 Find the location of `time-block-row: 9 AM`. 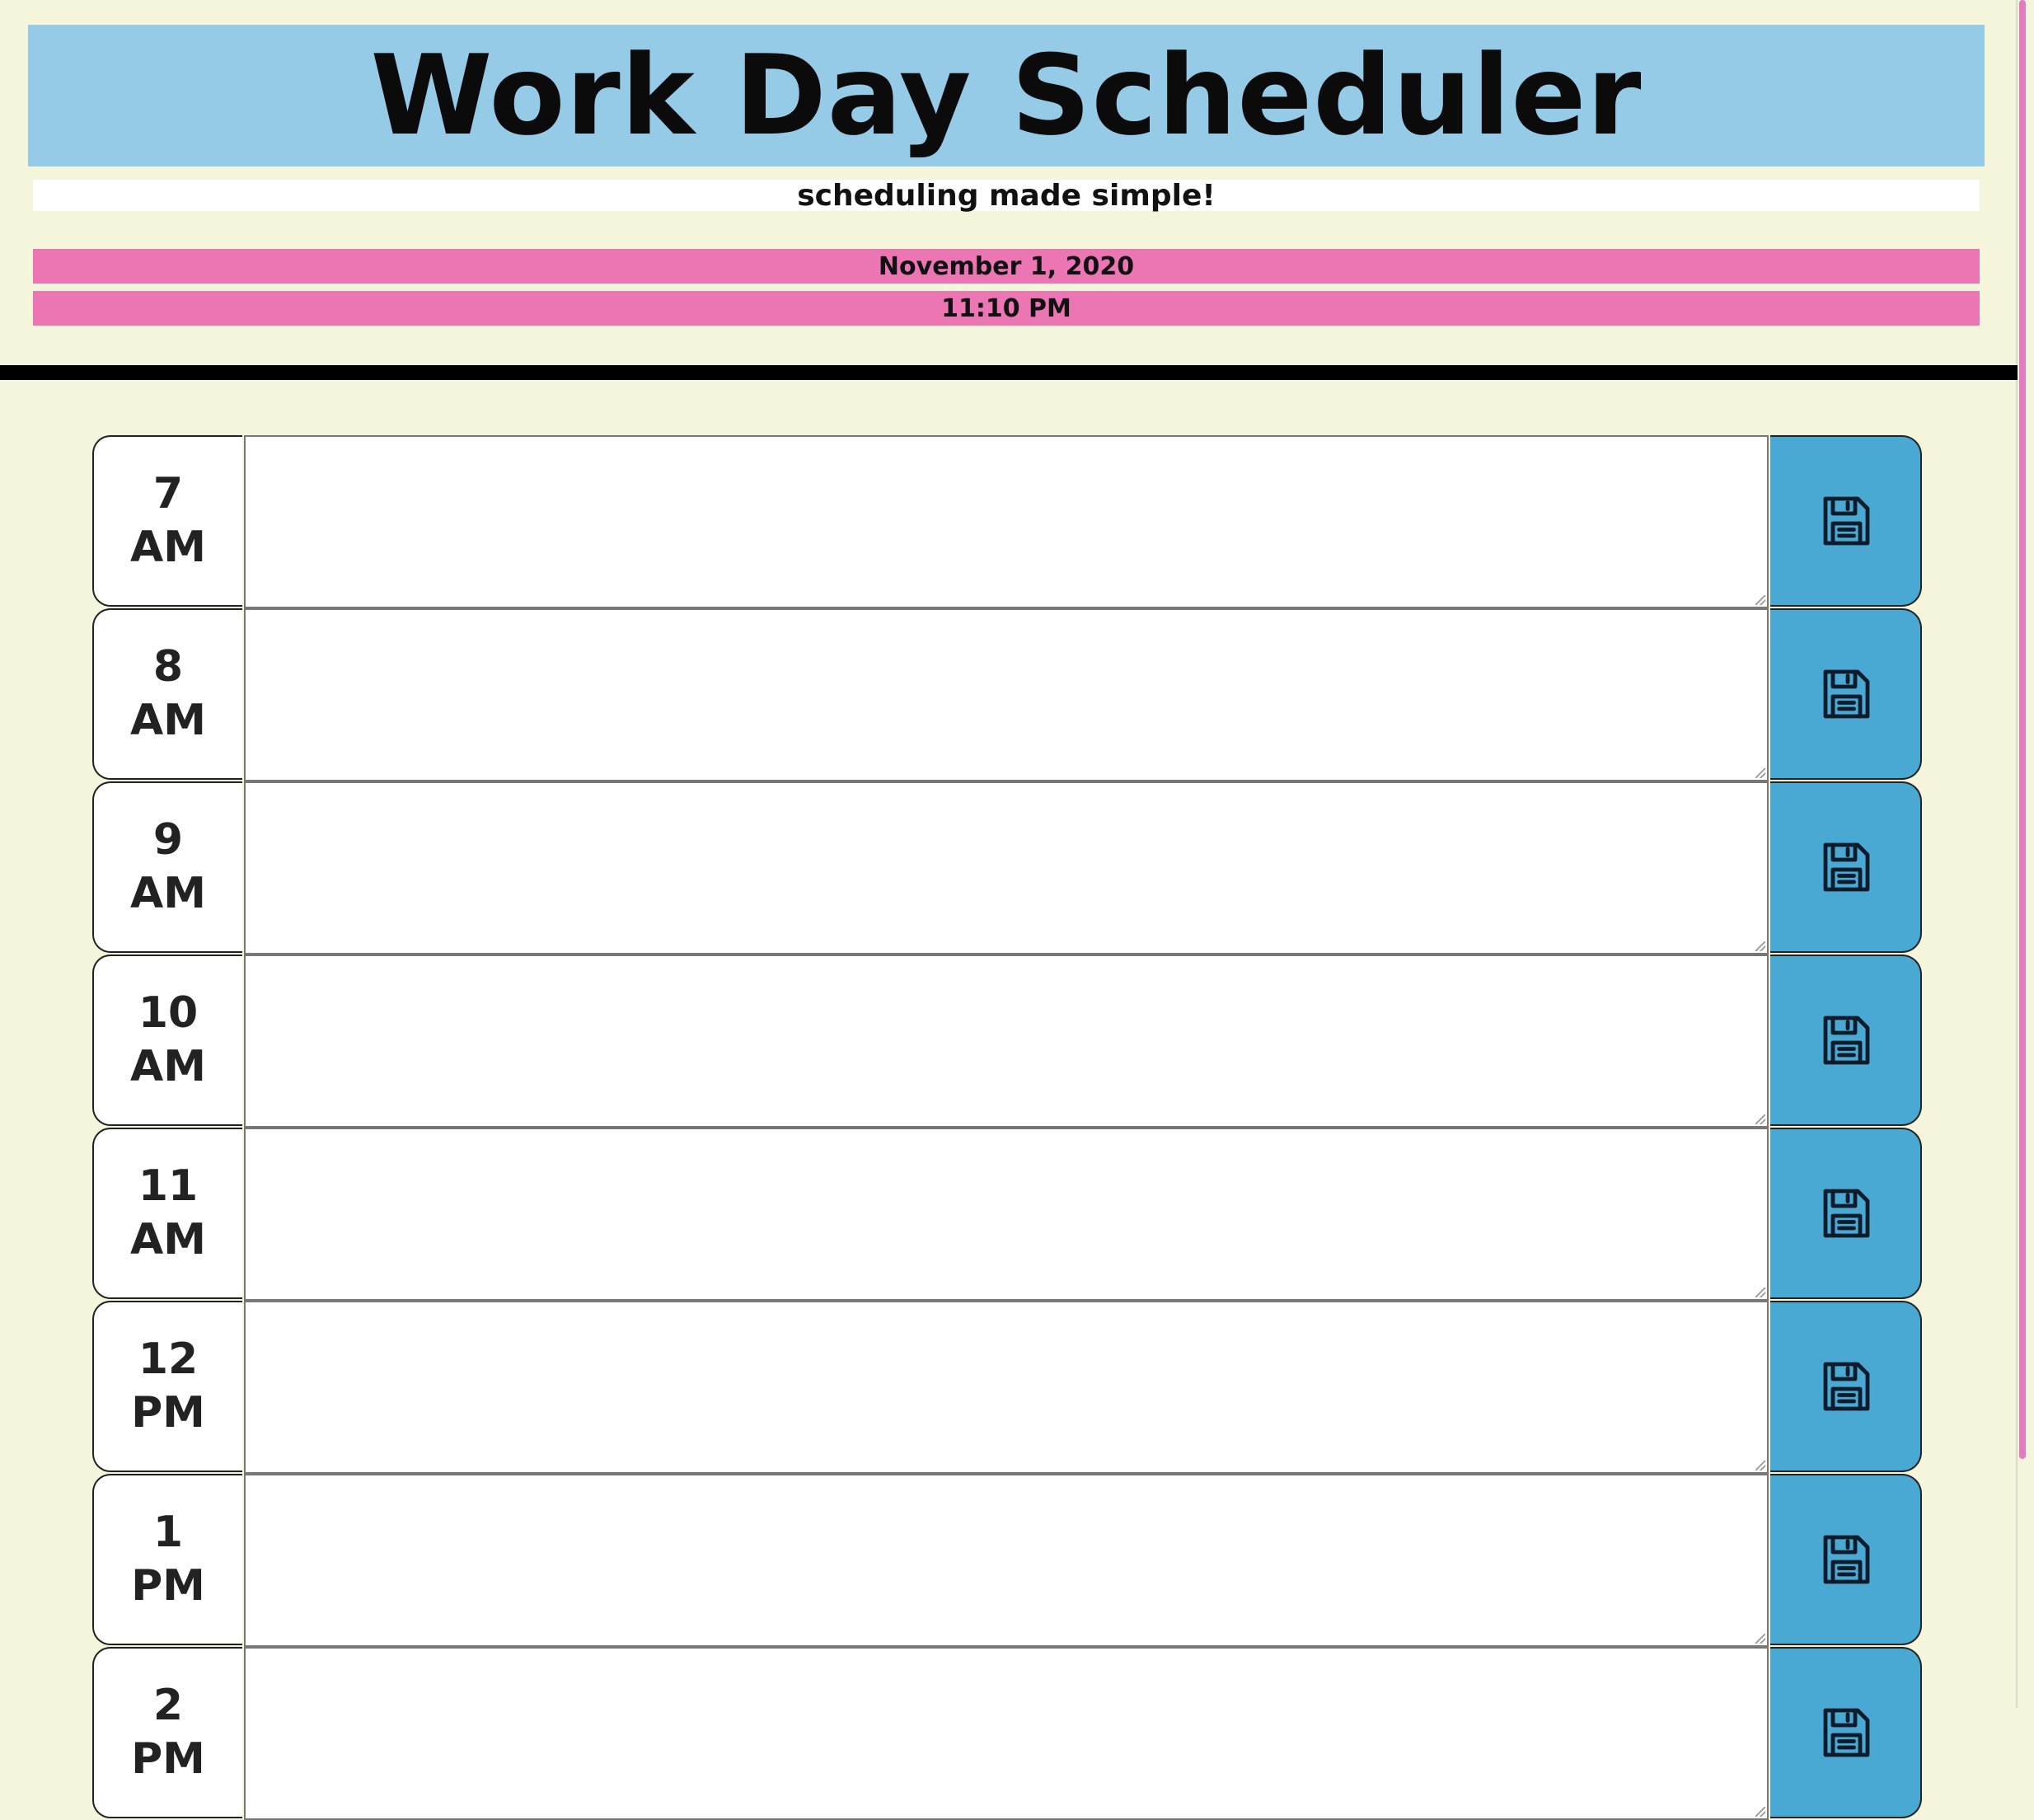

time-block-row: 9 AM is located at coordinates (1007, 868).